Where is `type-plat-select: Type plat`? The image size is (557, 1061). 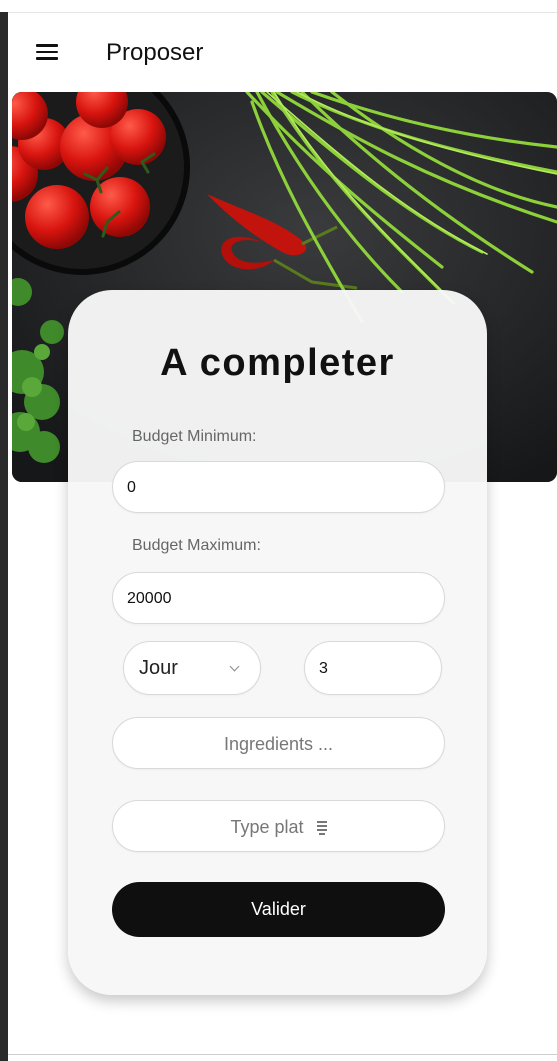
type-plat-select: Type plat is located at coordinates (278, 826).